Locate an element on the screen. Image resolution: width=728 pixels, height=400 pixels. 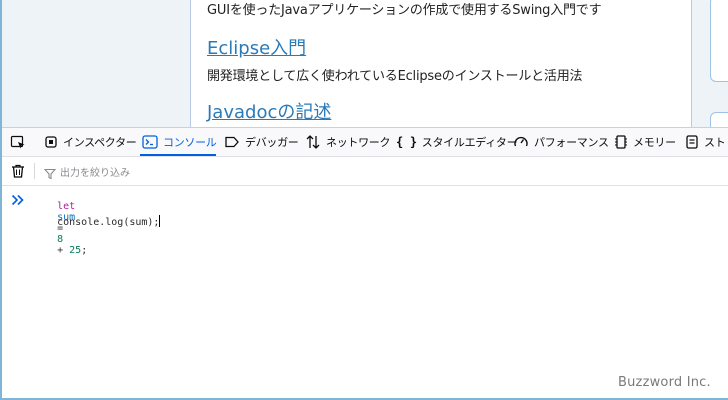
active-tab-indicator is located at coordinates (178, 155).